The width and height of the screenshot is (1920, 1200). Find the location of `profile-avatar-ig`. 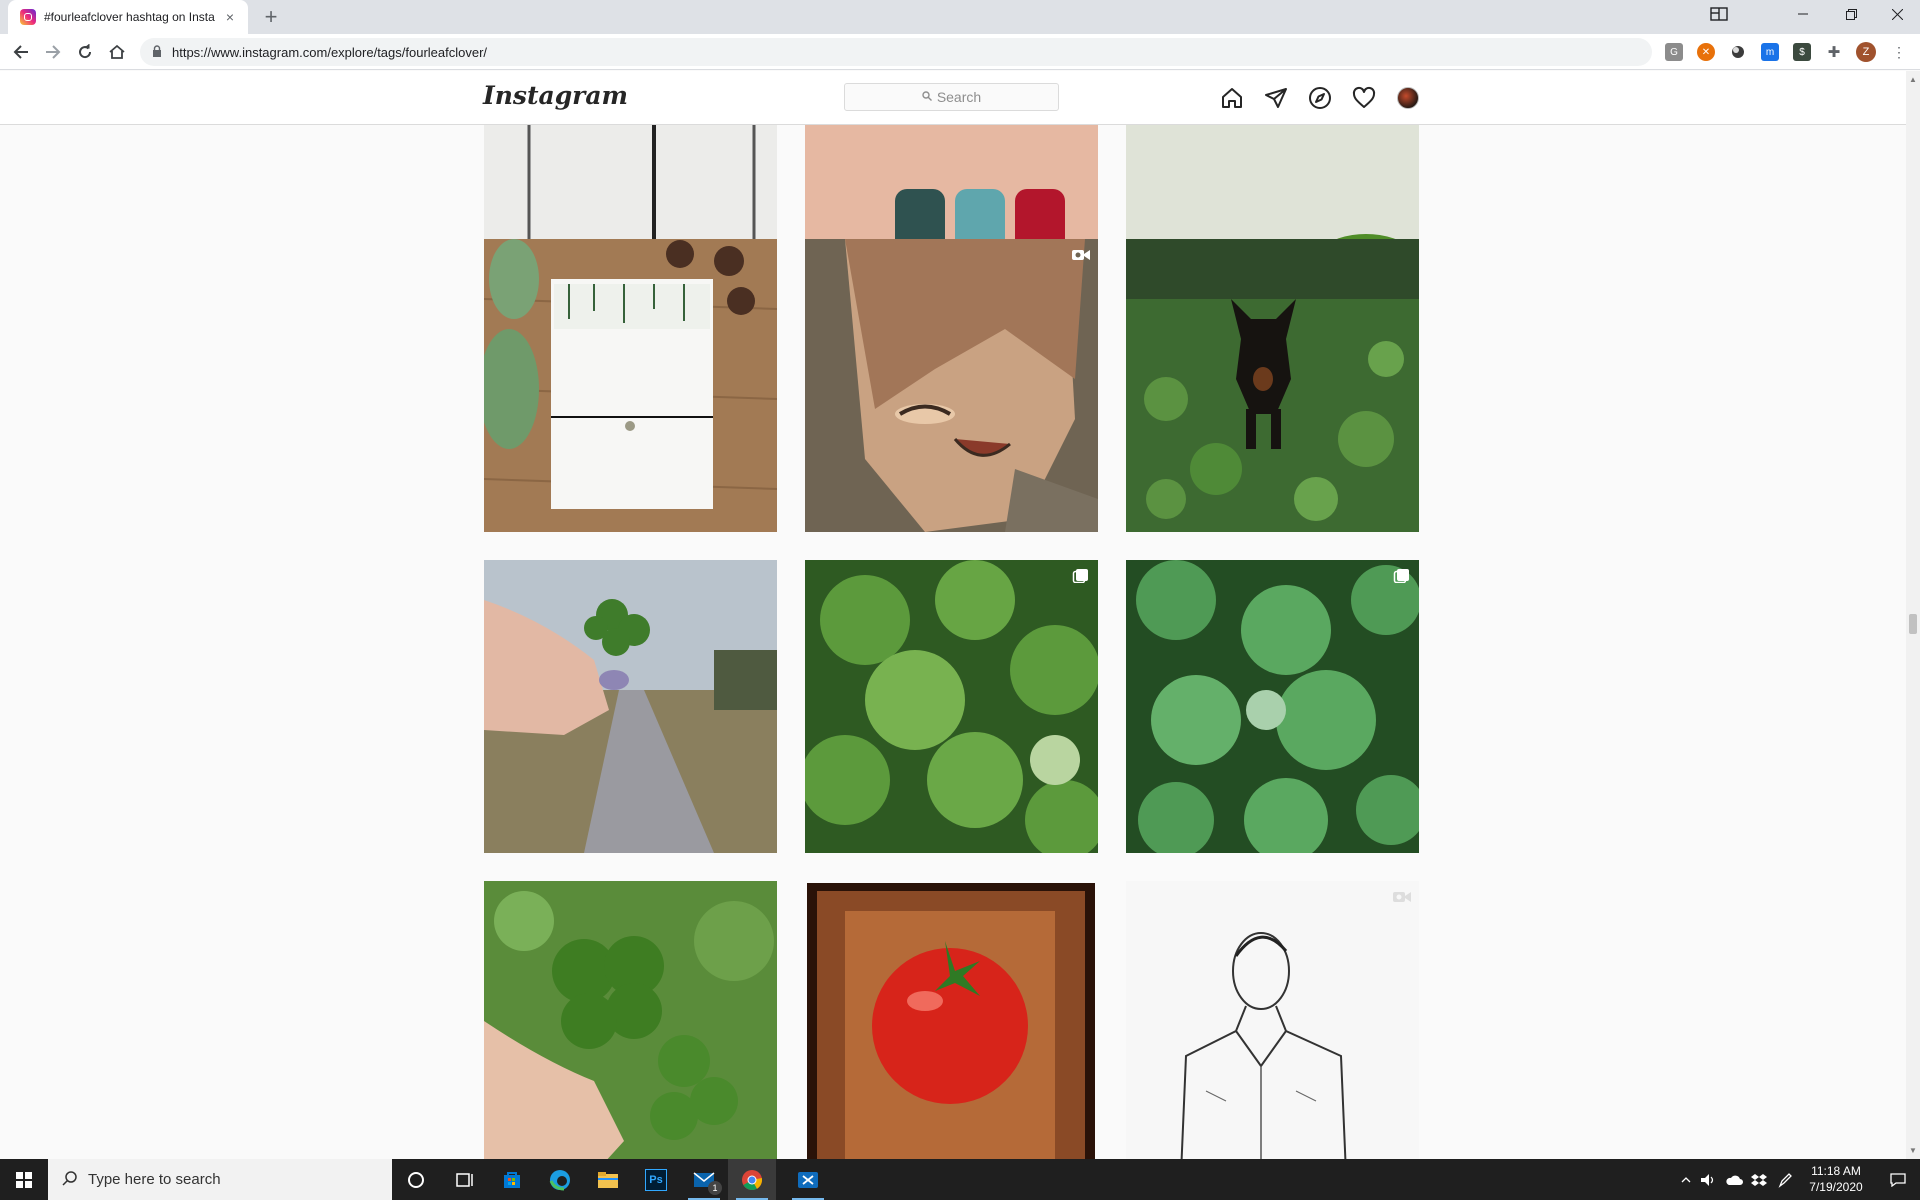

profile-avatar-ig is located at coordinates (1408, 98).